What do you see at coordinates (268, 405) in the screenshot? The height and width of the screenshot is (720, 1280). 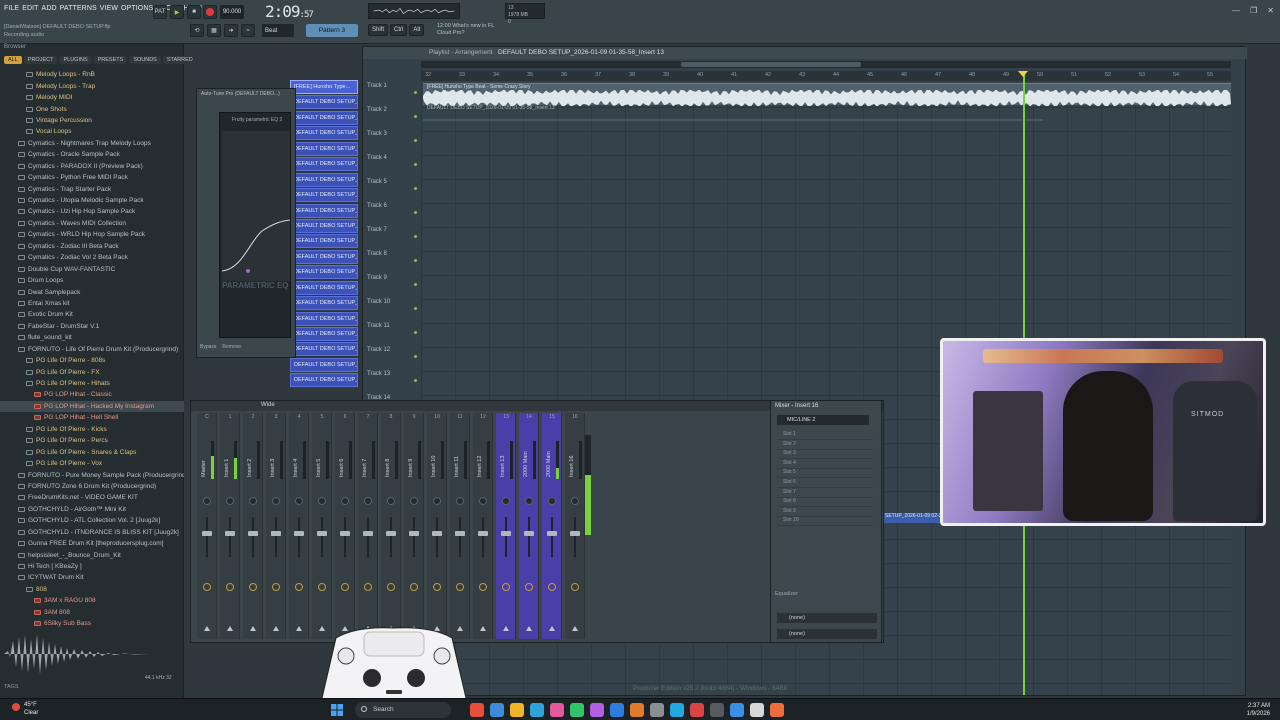 I see `mixer-view-mode: Wide` at bounding box center [268, 405].